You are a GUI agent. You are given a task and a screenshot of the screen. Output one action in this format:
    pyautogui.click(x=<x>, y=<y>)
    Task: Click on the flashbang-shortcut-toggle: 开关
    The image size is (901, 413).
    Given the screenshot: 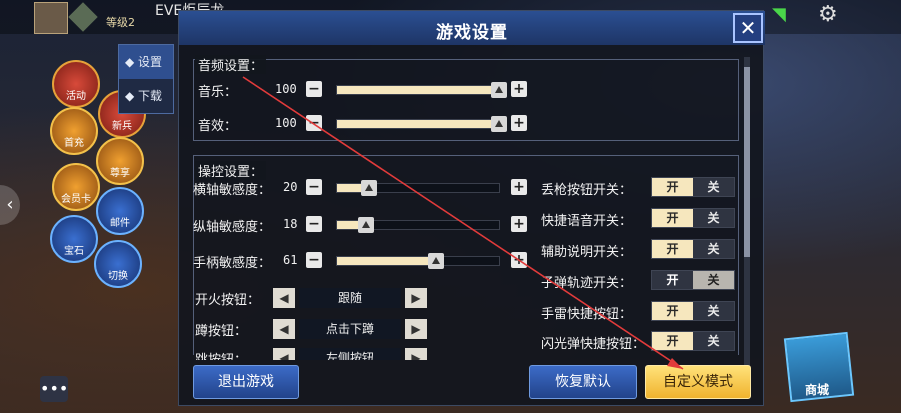 What is the action you would take?
    pyautogui.click(x=693, y=341)
    